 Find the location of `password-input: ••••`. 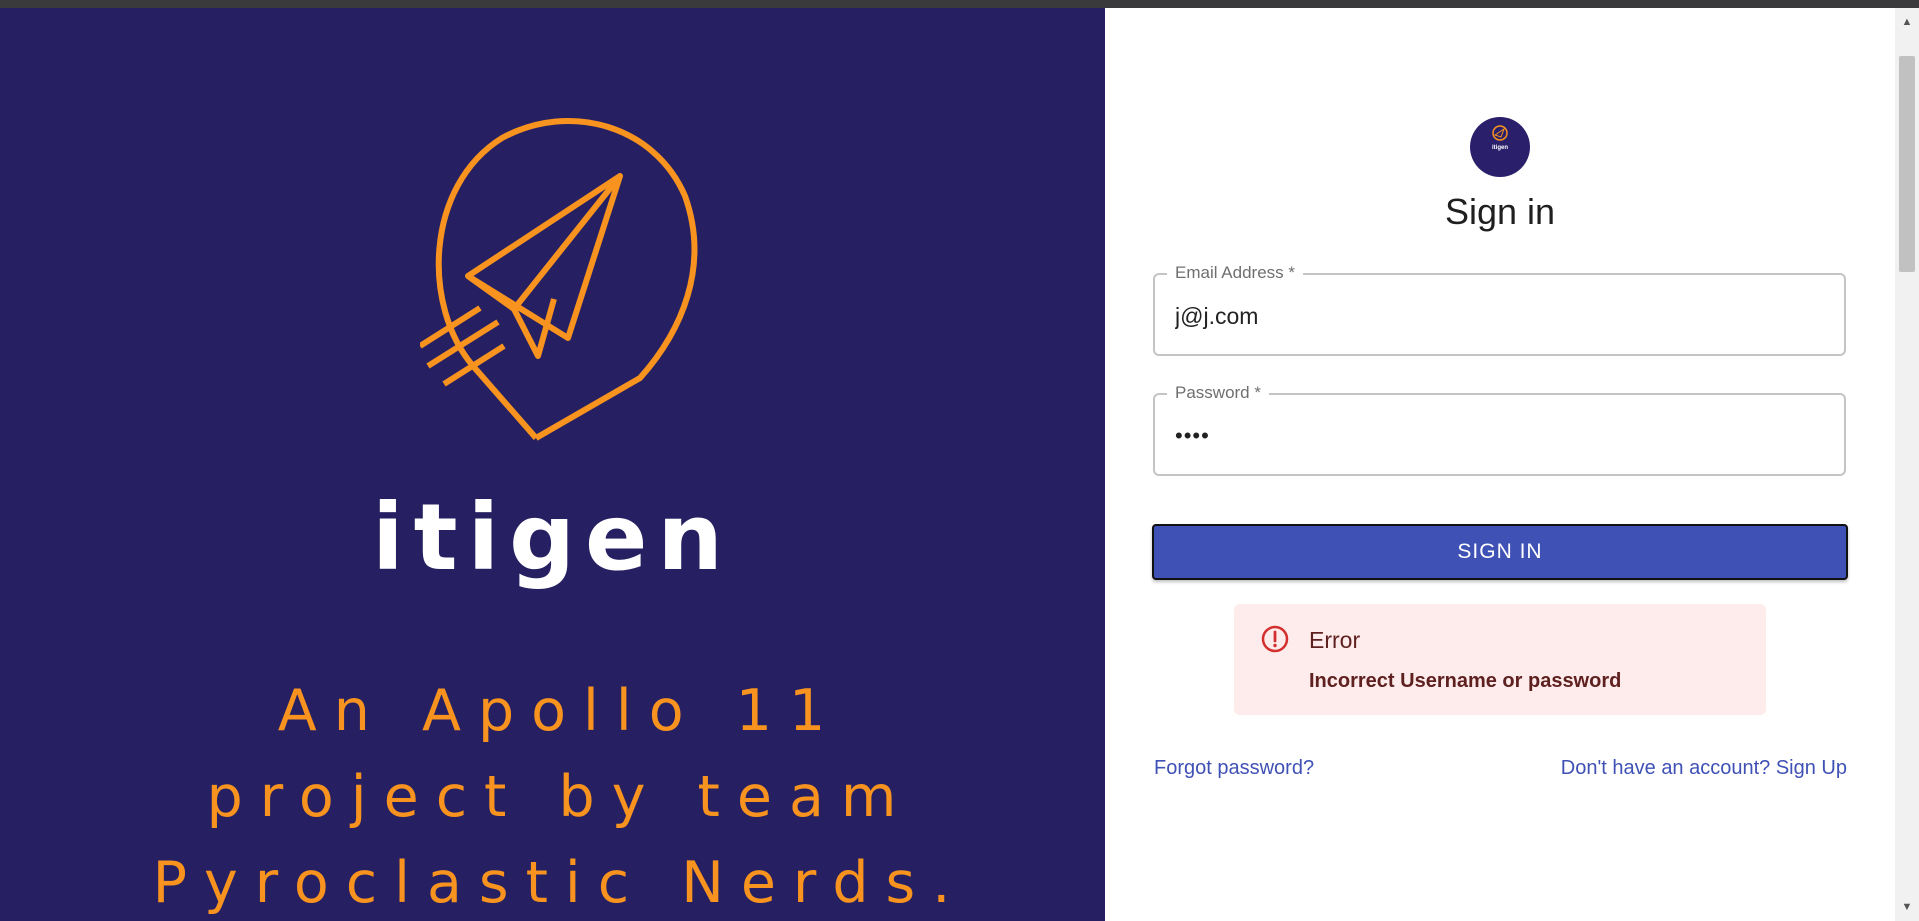

password-input: •••• is located at coordinates (1495, 436).